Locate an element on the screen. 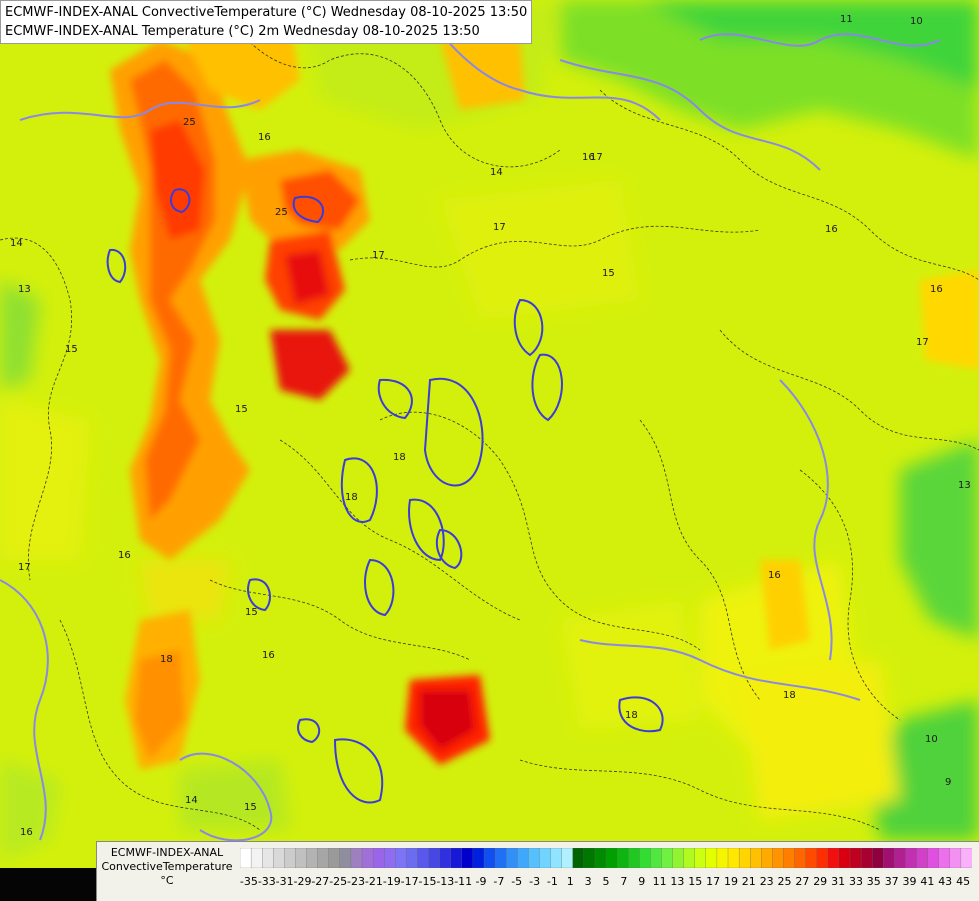  legend-color-bar is located at coordinates (606, 858).